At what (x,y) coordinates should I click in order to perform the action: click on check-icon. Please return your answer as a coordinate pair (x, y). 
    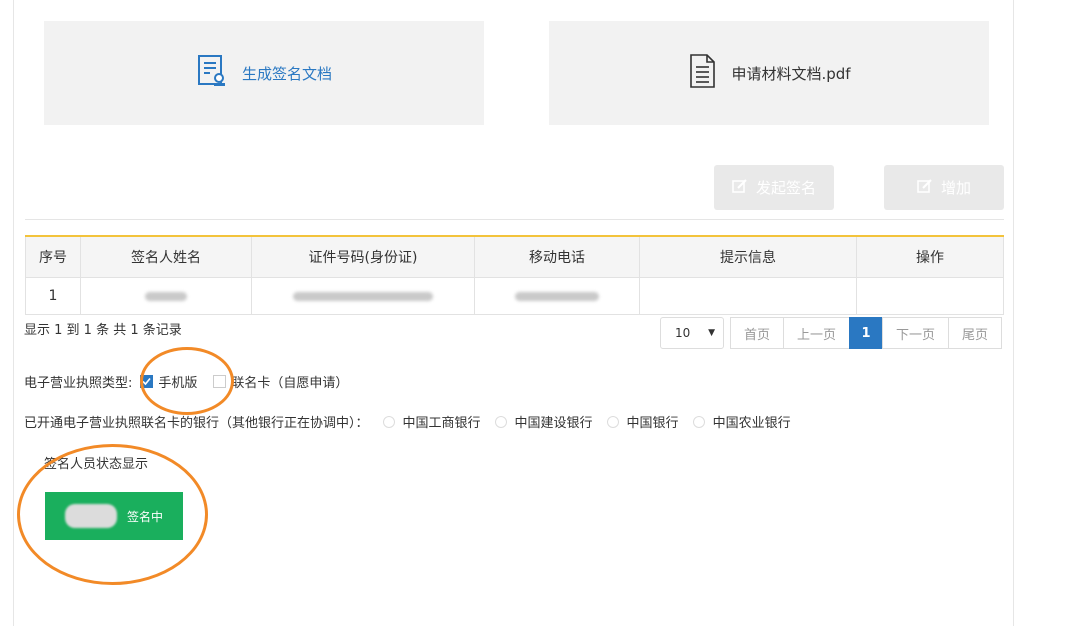
    Looking at the image, I should click on (147, 381).